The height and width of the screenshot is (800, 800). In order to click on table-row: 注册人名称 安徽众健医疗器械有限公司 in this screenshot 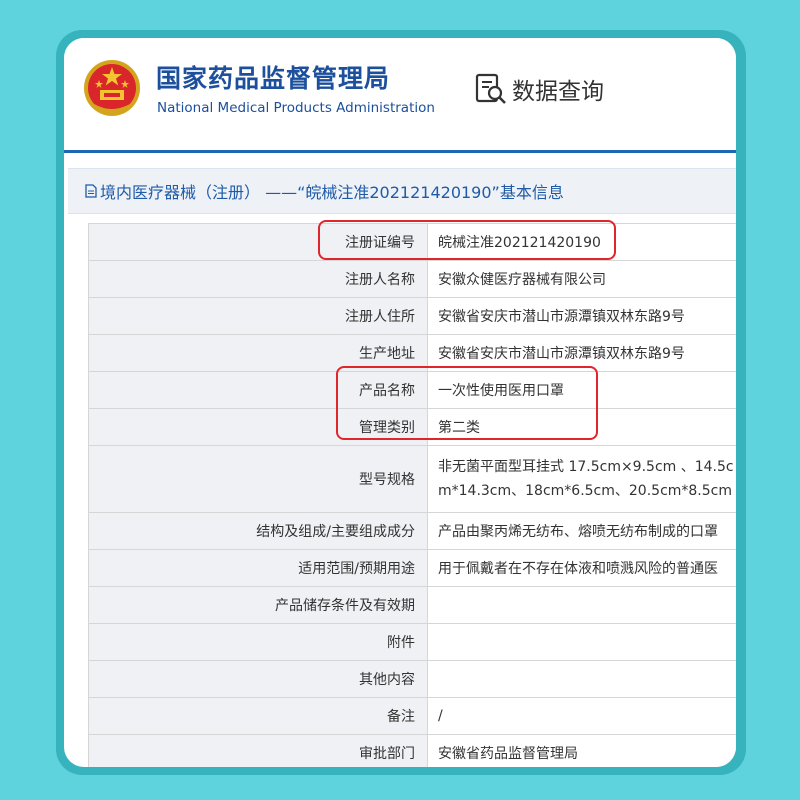, I will do `click(412, 279)`.